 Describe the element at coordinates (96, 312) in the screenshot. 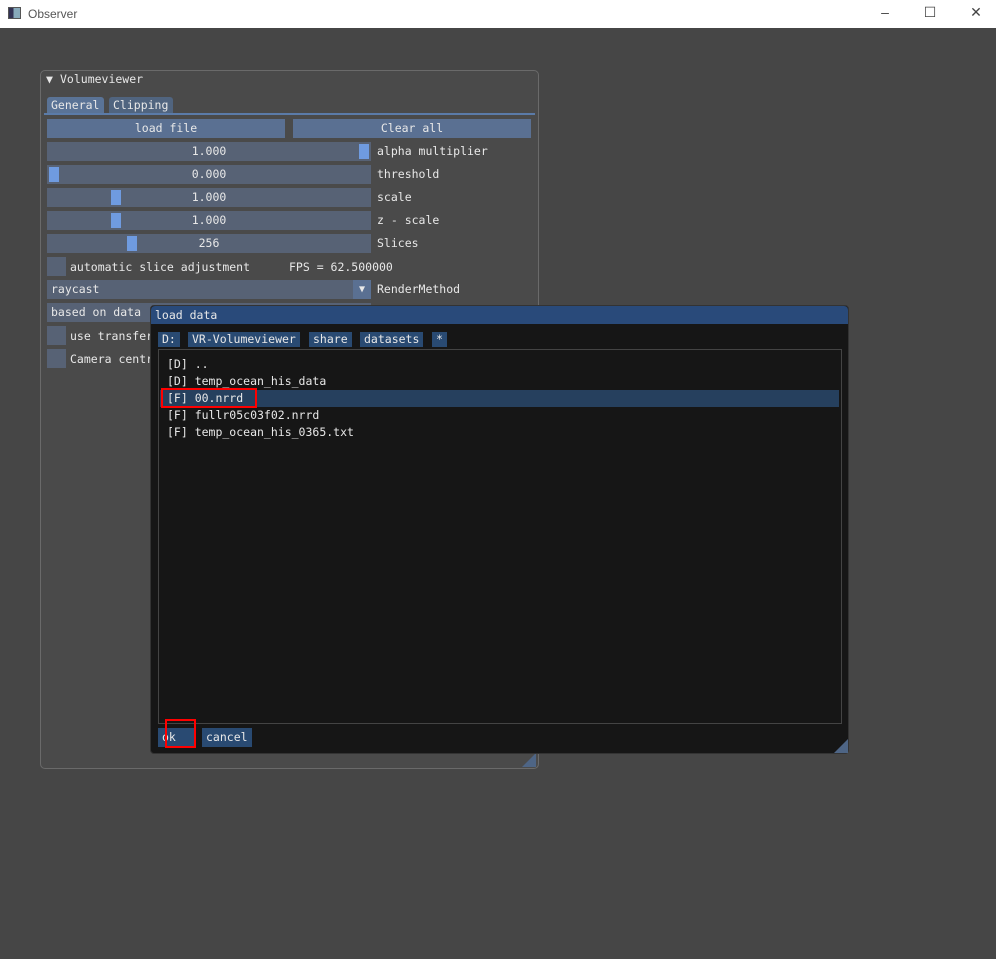

I see `based-on-data-value: based on data` at that location.